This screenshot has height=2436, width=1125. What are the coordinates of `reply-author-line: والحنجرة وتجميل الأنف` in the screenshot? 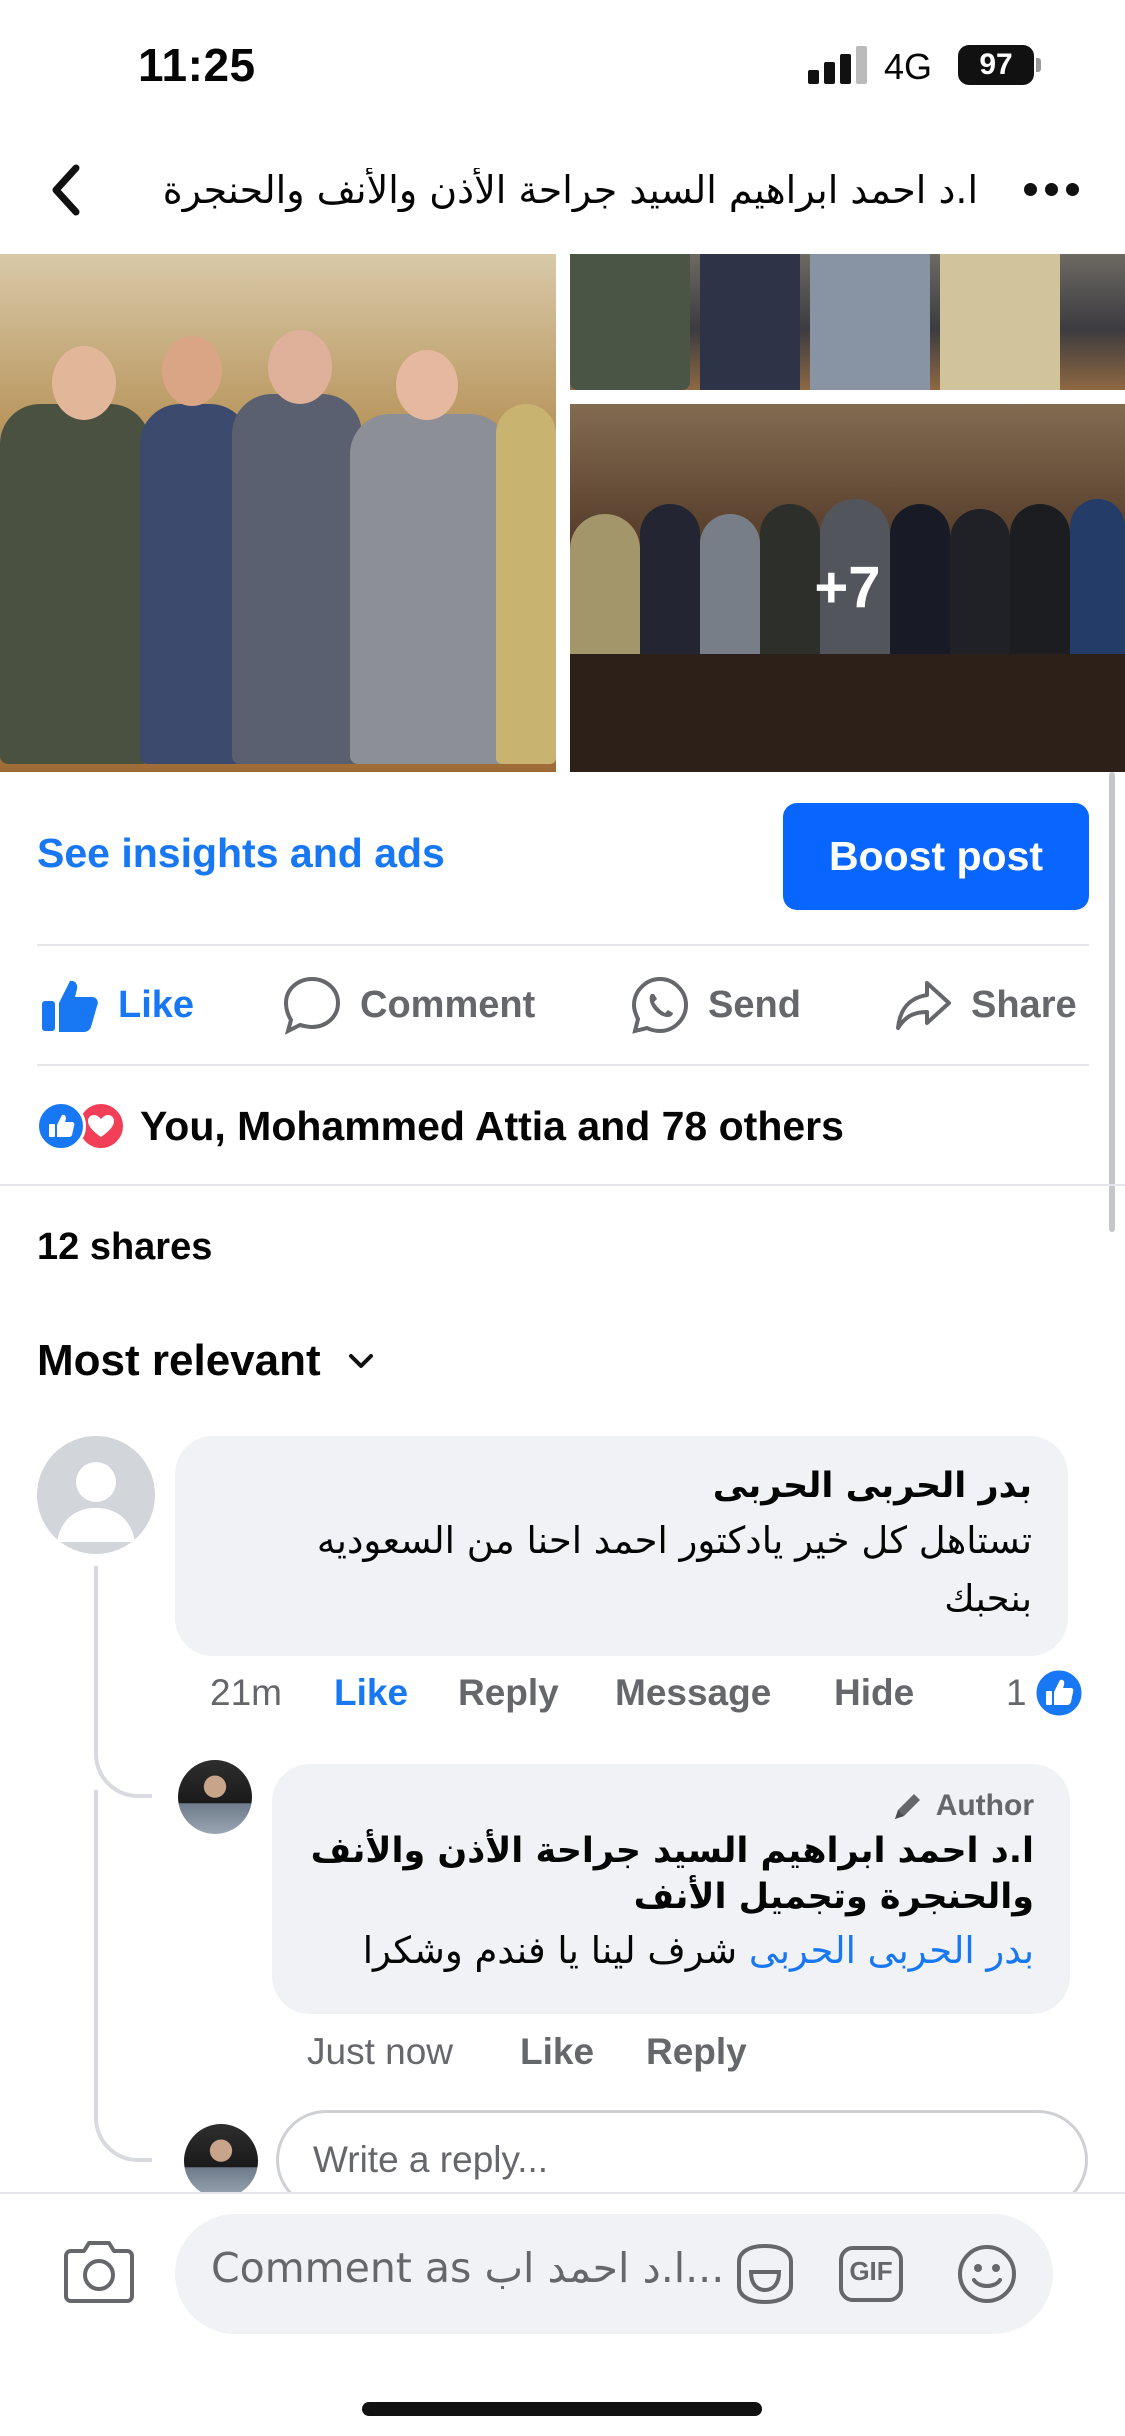 It's located at (833, 1897).